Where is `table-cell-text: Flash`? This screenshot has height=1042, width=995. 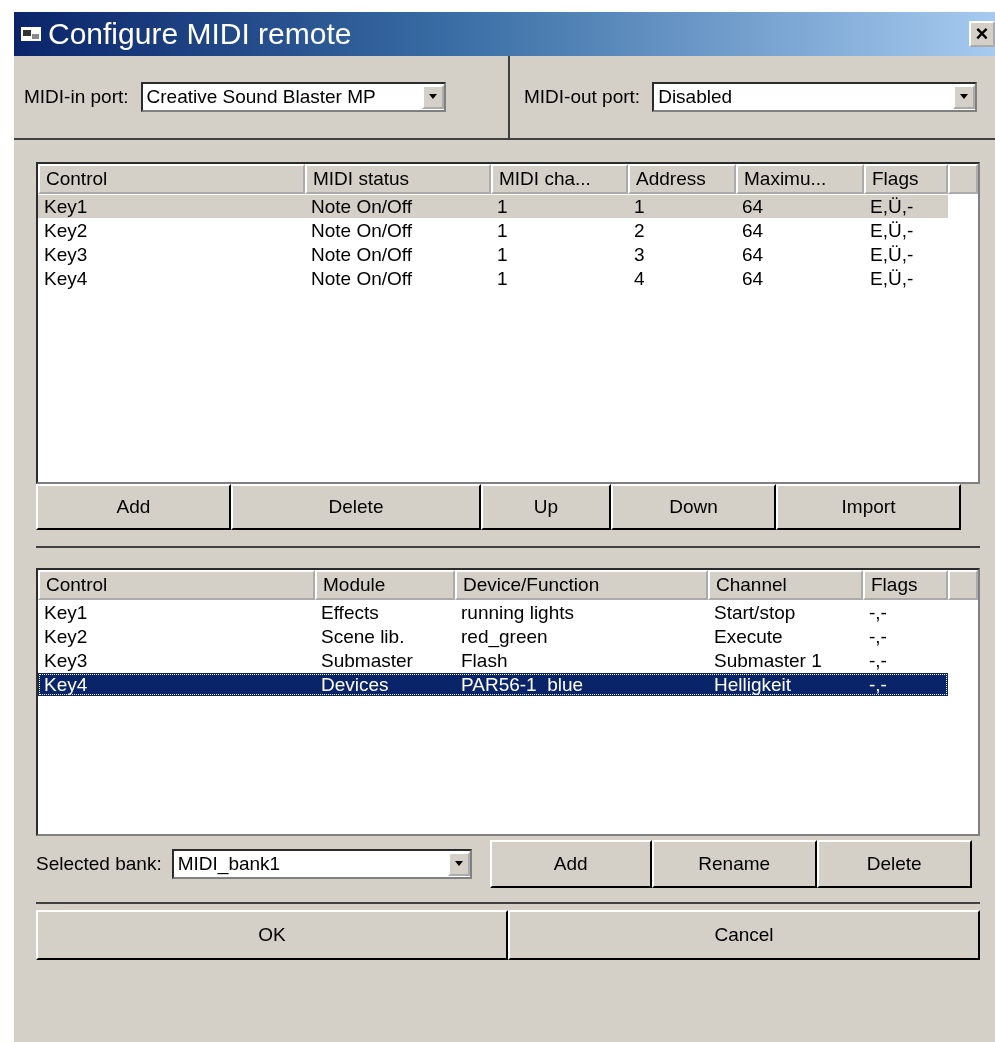
table-cell-text: Flash is located at coordinates (484, 660).